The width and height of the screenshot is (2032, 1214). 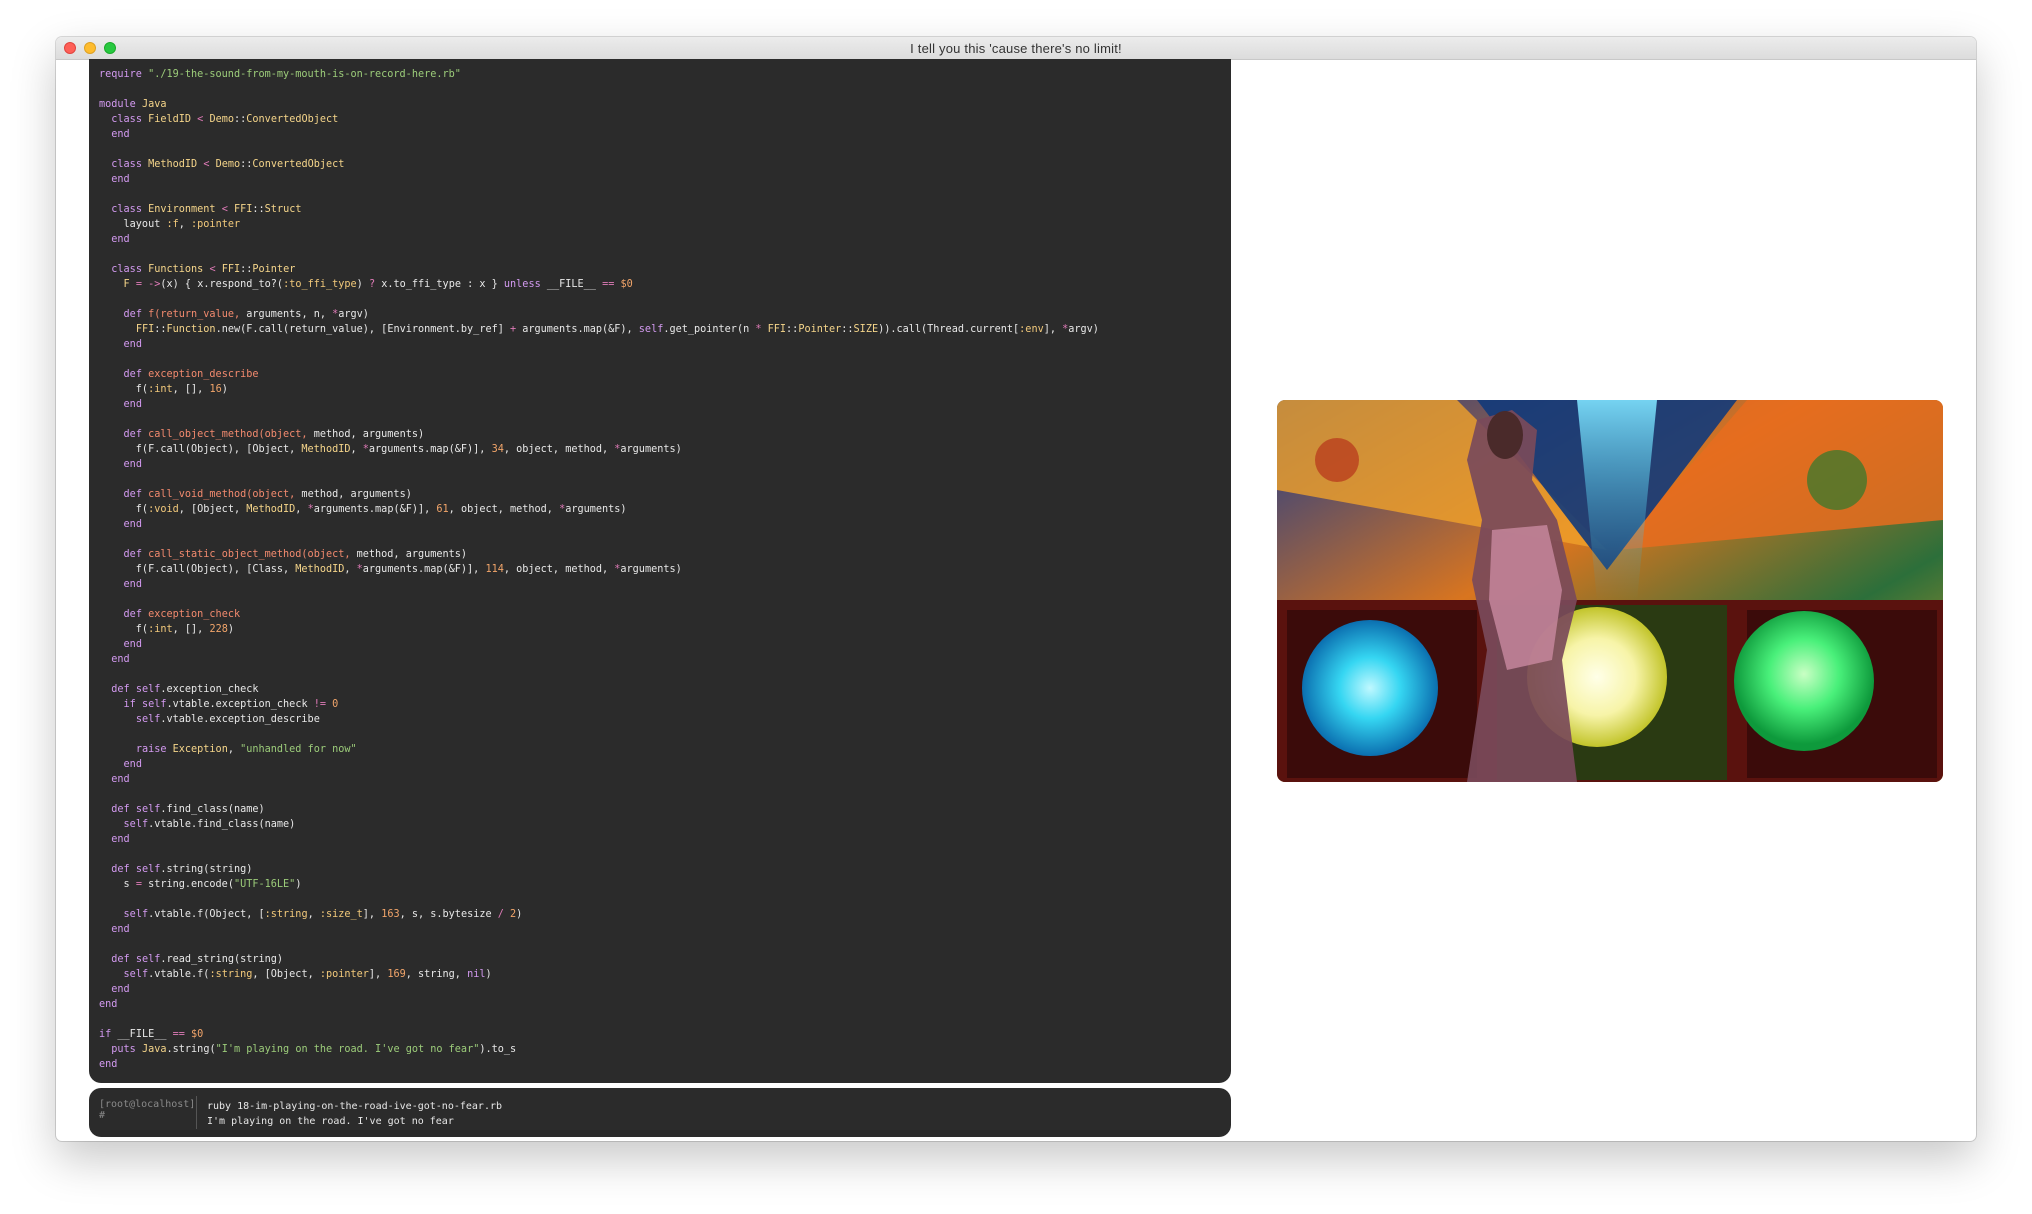 What do you see at coordinates (231, 704) in the screenshot?
I see `code-line: if self.vtable.exception_check != 0` at bounding box center [231, 704].